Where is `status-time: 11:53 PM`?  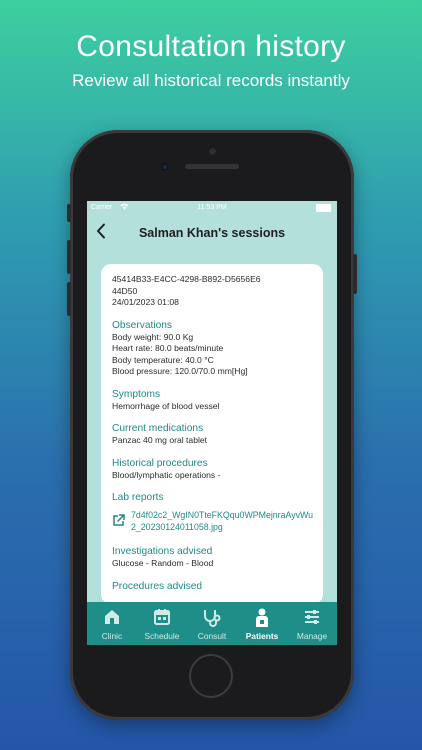
status-time: 11:53 PM is located at coordinates (212, 207).